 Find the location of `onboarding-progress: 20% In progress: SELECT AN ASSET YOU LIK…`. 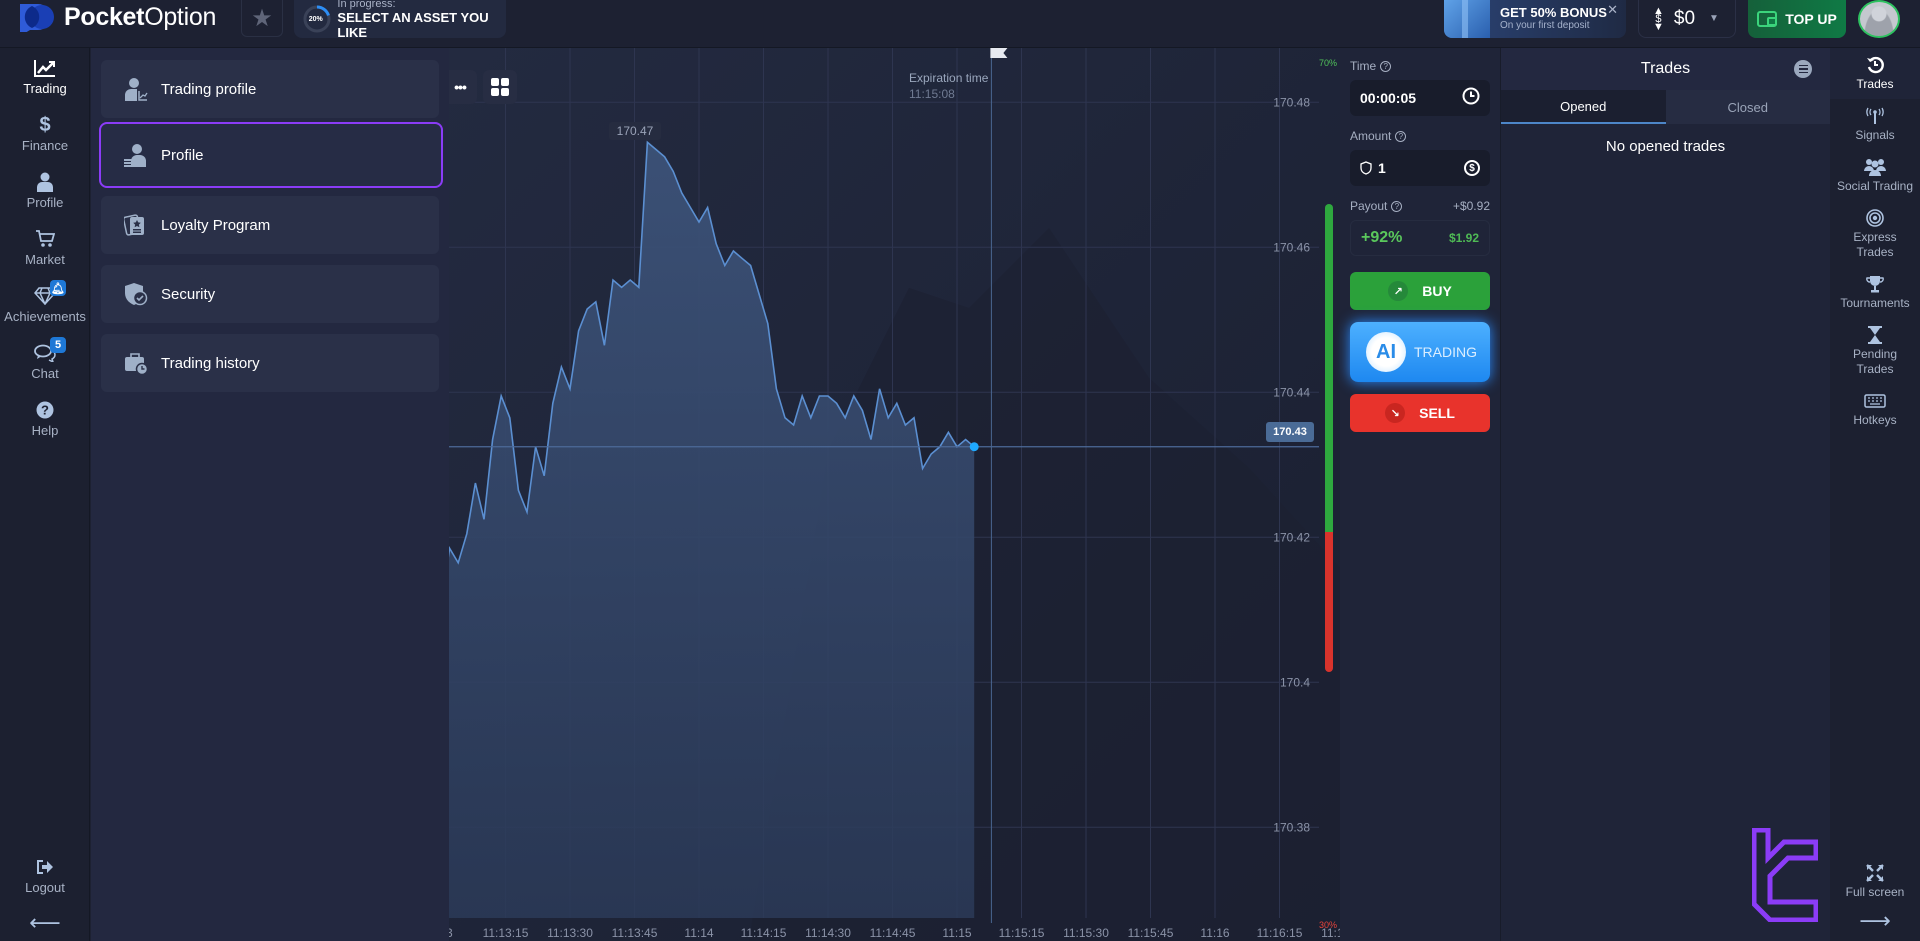

onboarding-progress: 20% In progress: SELECT AN ASSET YOU LIK… is located at coordinates (400, 20).